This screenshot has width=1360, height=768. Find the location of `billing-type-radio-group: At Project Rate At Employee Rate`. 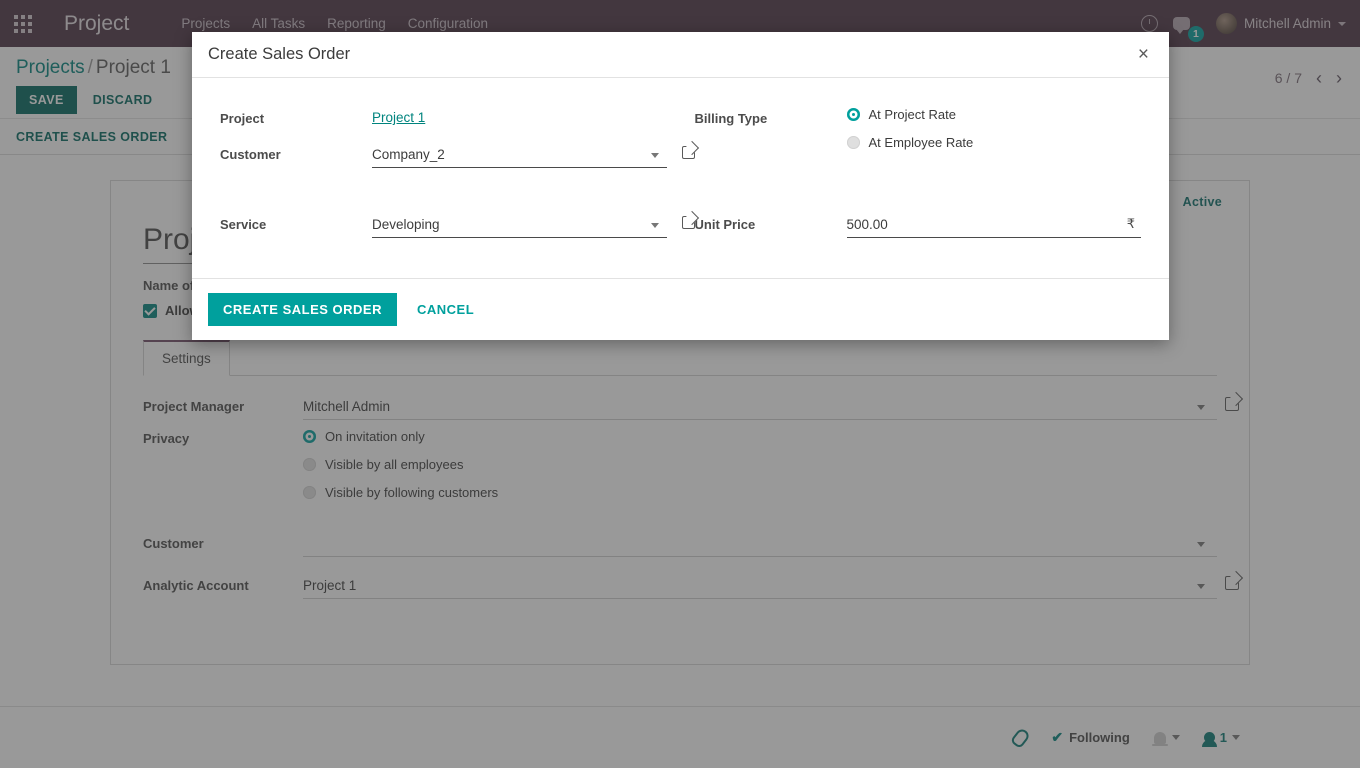

billing-type-radio-group: At Project Rate At Employee Rate is located at coordinates (994, 128).